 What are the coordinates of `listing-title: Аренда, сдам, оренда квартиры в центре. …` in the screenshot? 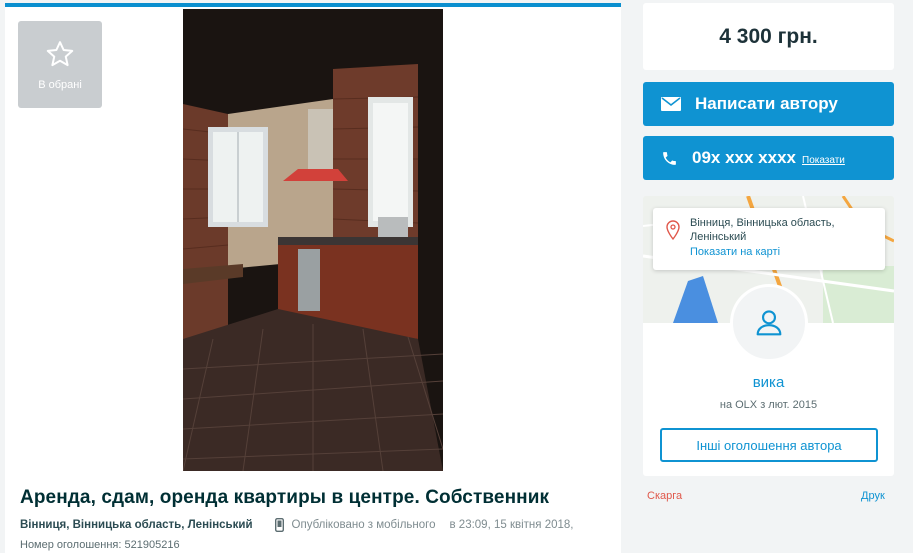 It's located at (285, 497).